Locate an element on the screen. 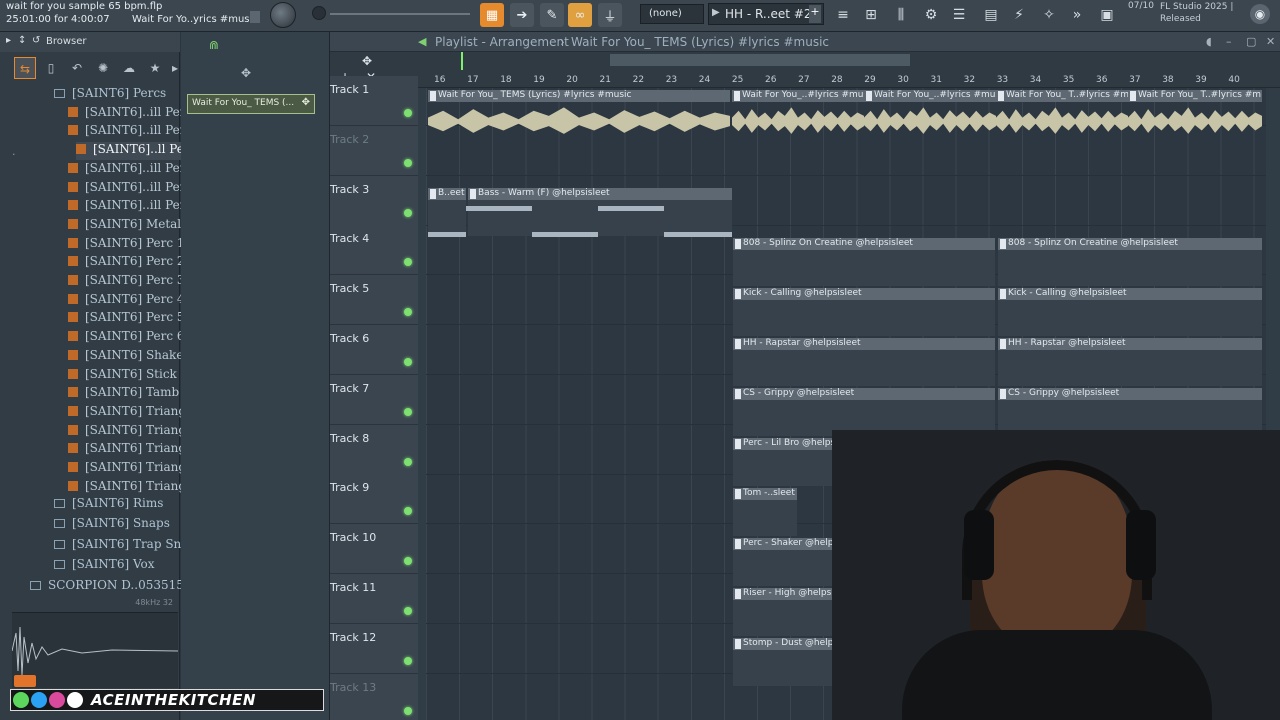 The width and height of the screenshot is (1280, 720). track-header: Track 8 is located at coordinates (374, 449).